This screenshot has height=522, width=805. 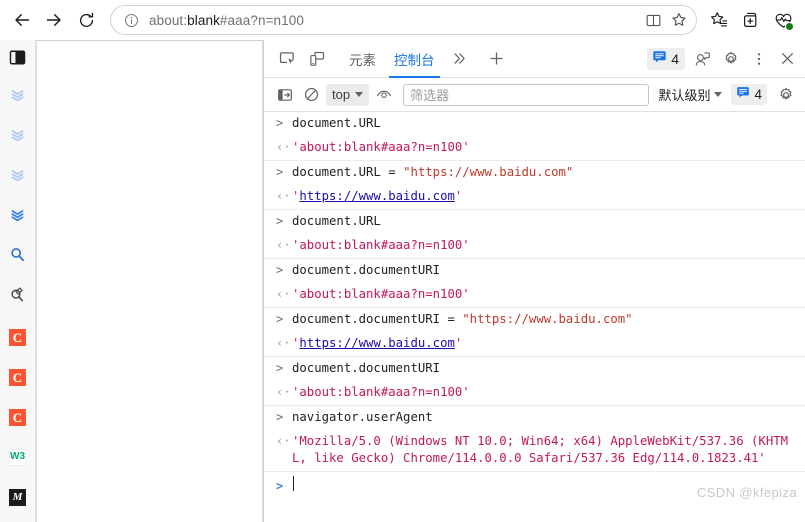 I want to click on sidebar-item-6: C, so click(x=18, y=337).